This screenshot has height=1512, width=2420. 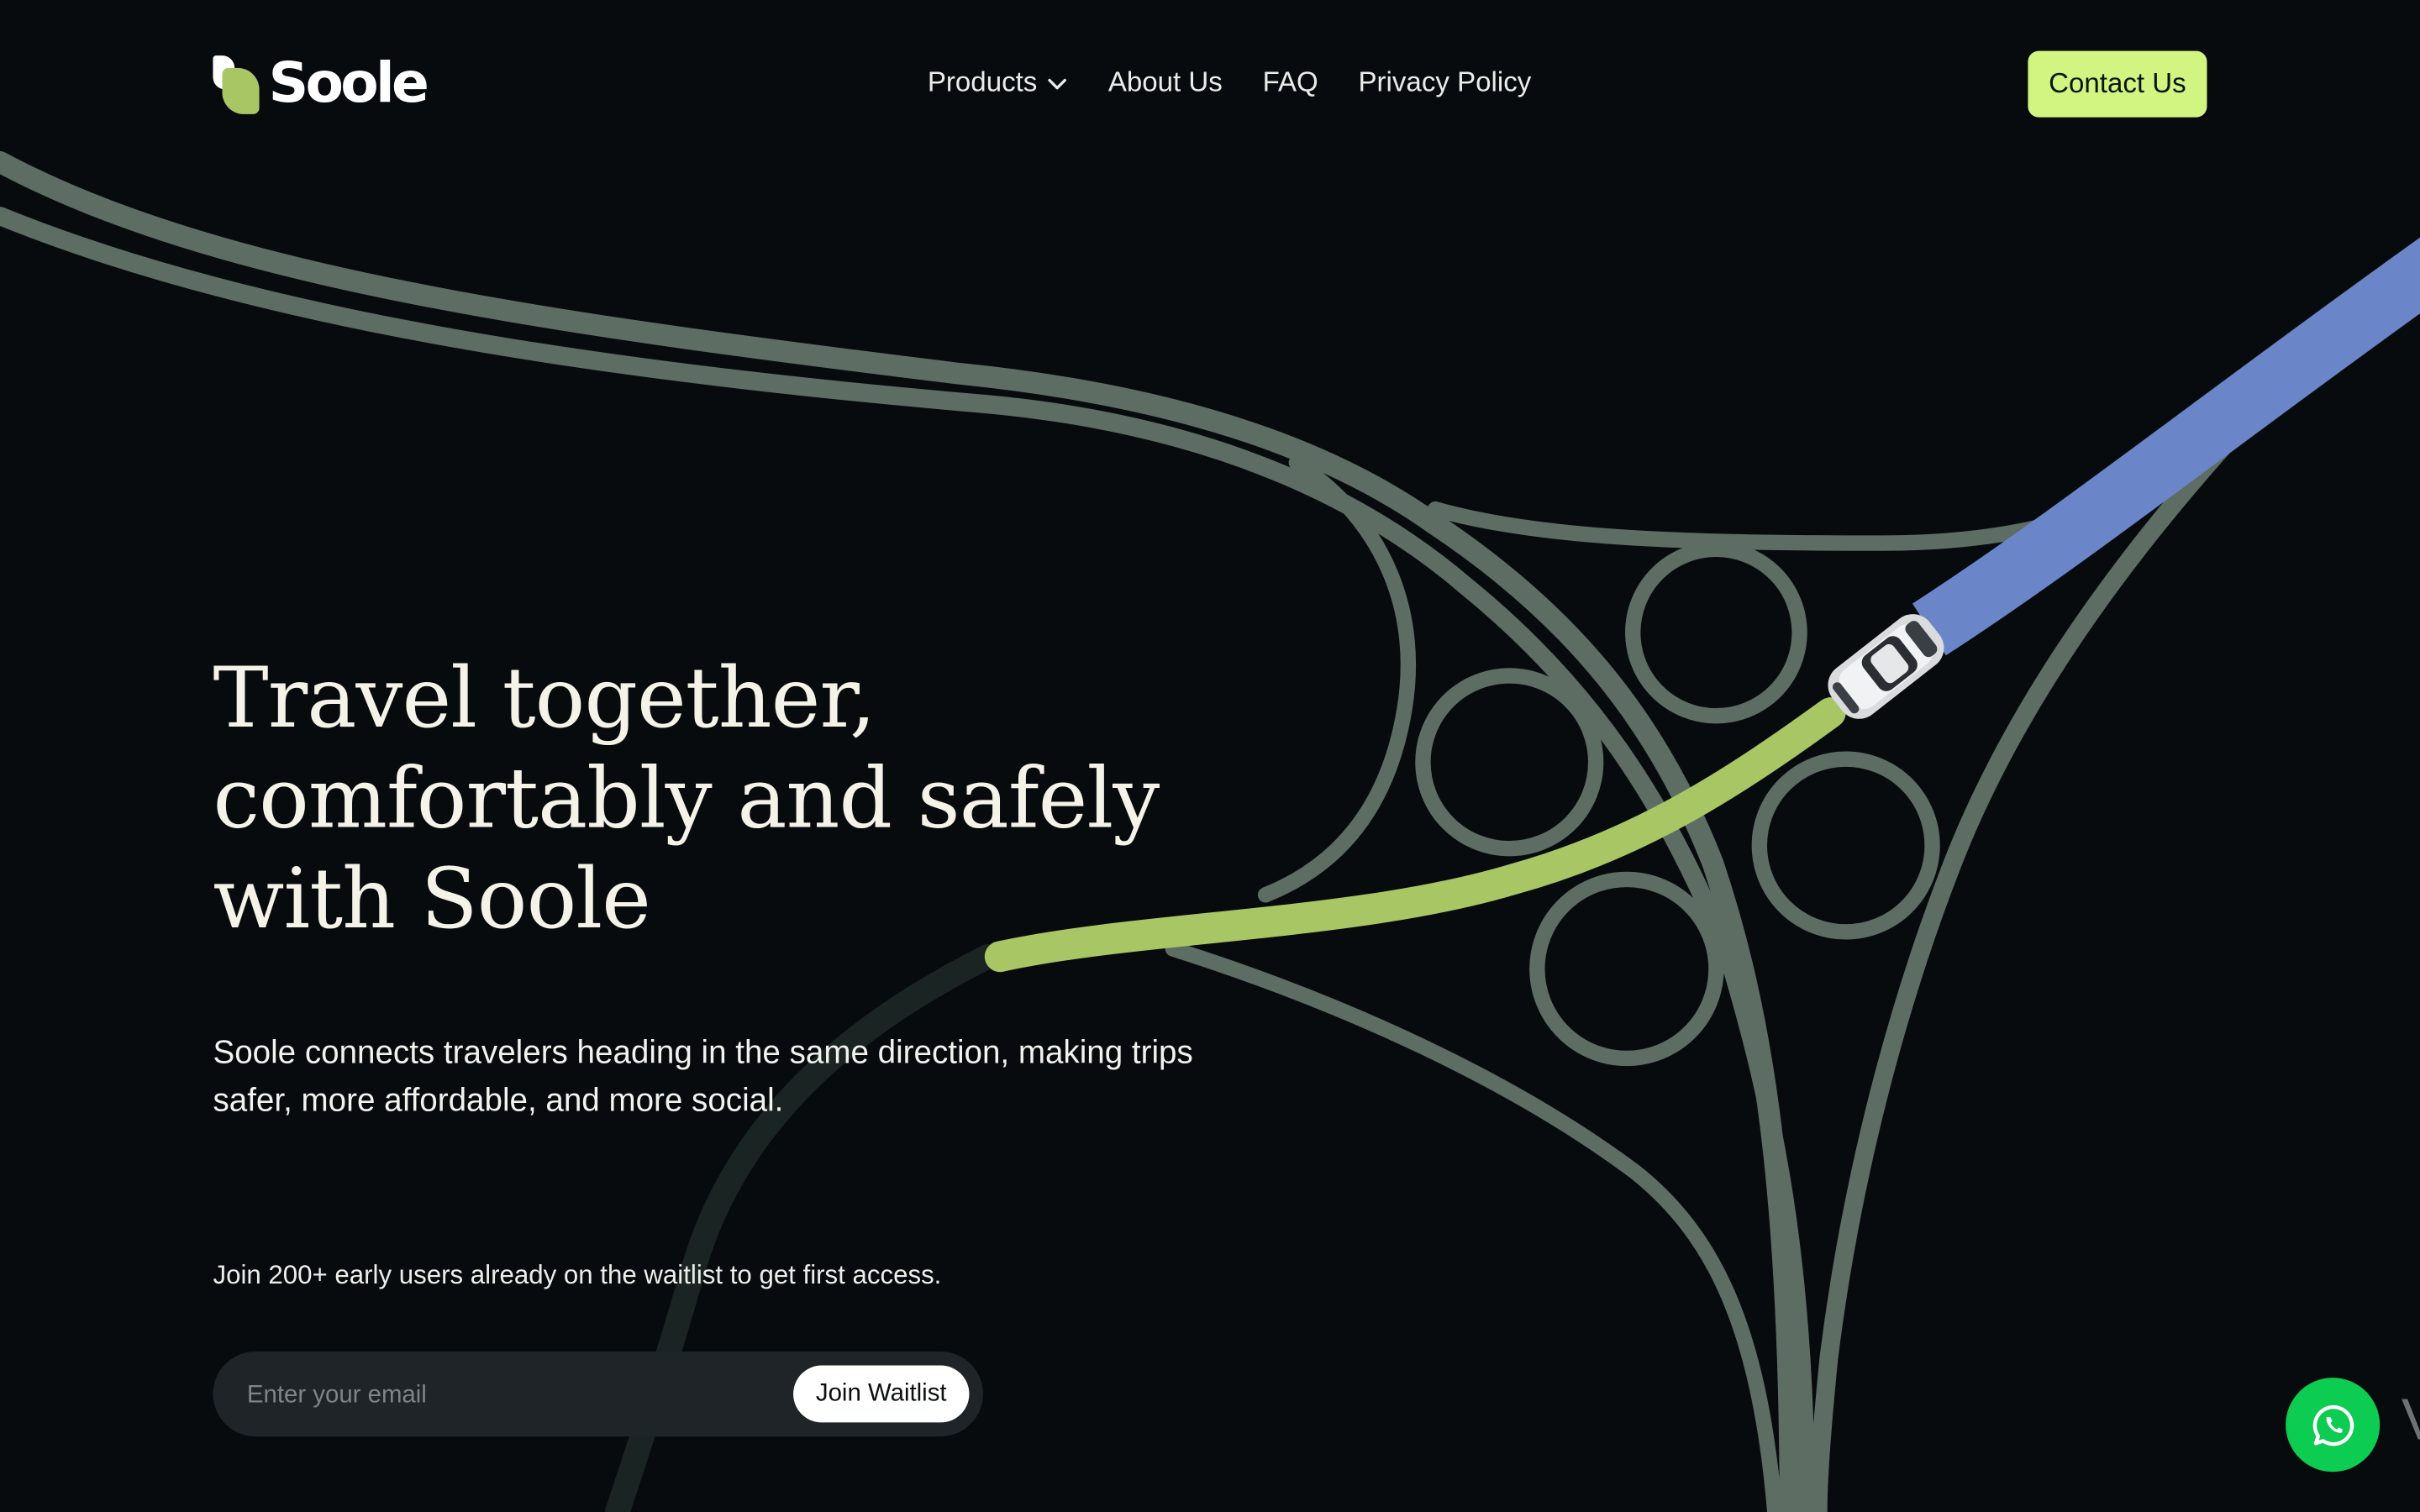 I want to click on main-nav: Products About Us FAQ Privacy Policy, so click(x=1229, y=82).